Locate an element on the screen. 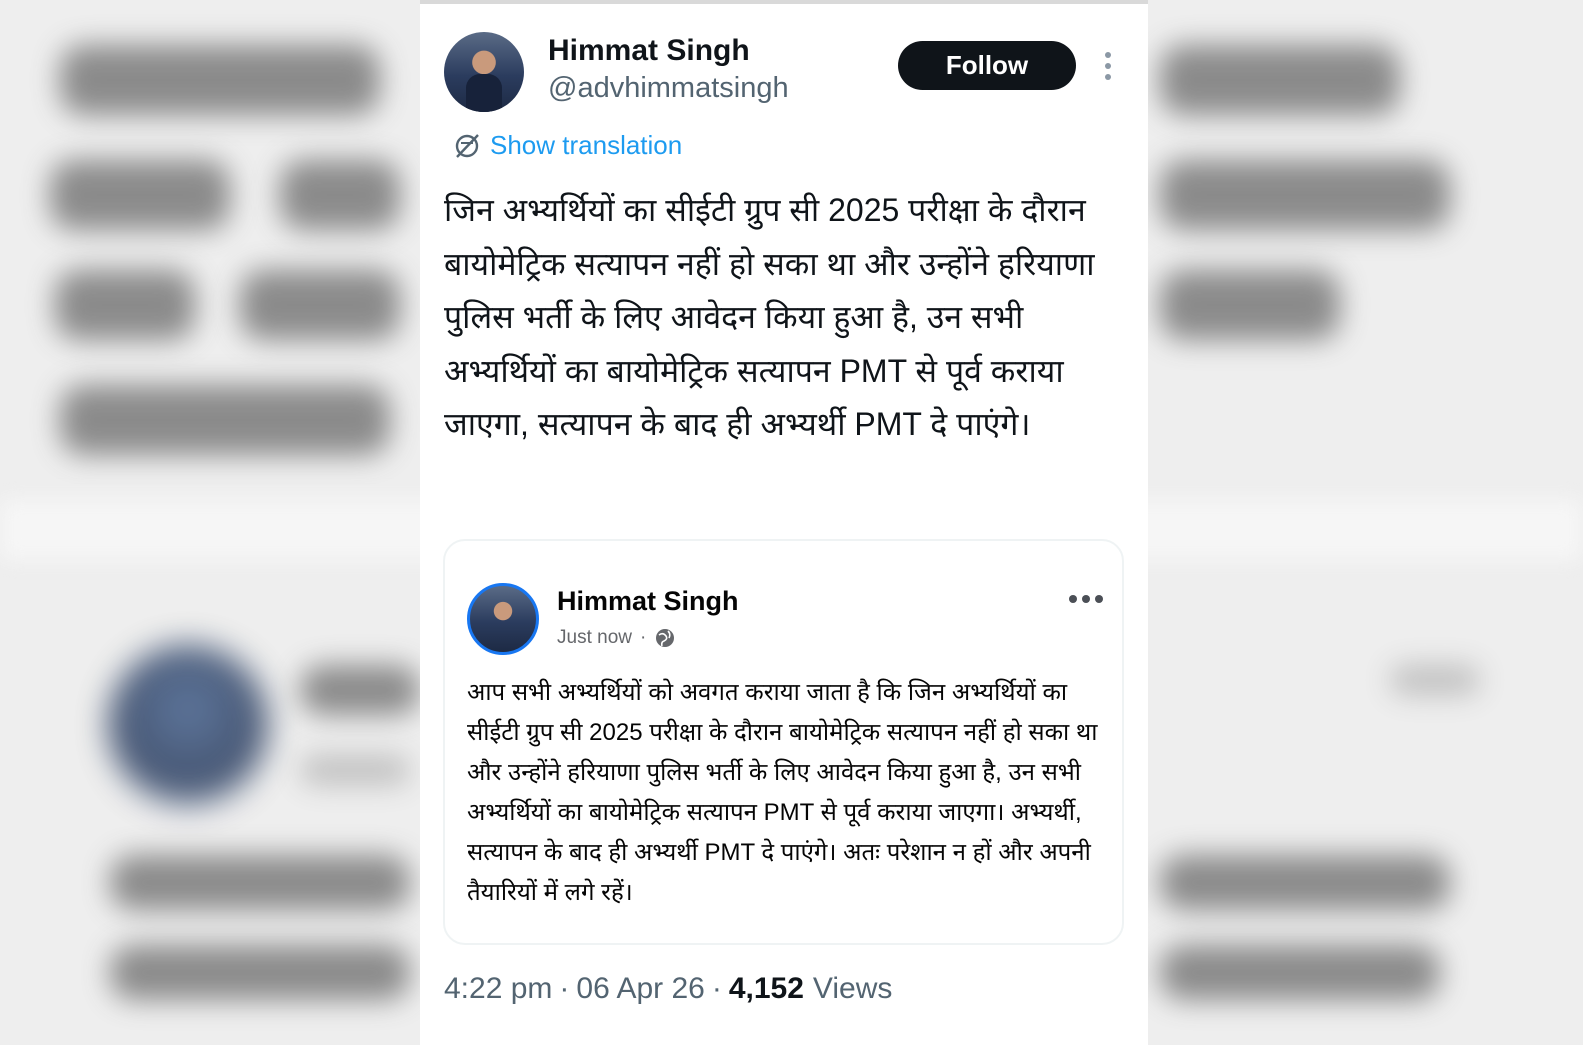 This screenshot has height=1045, width=1583. quoted-author-avatar is located at coordinates (503, 619).